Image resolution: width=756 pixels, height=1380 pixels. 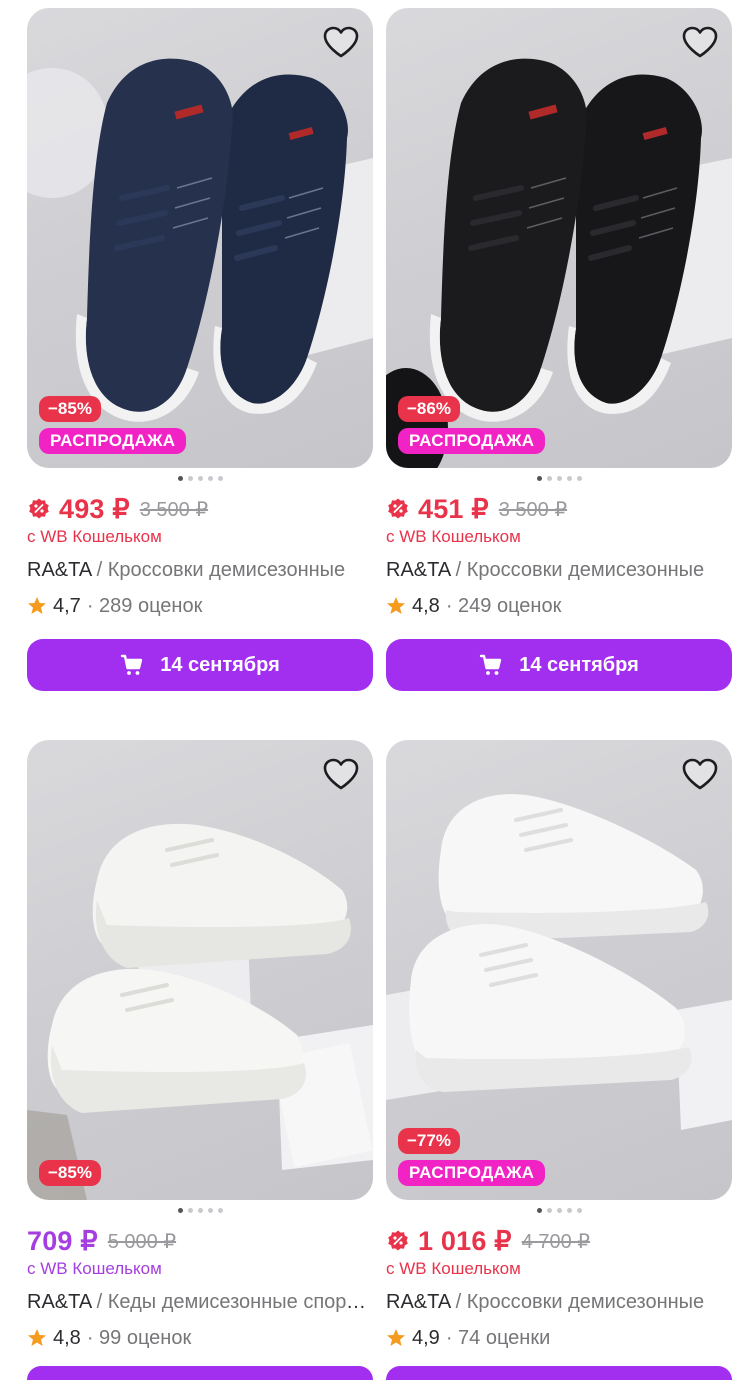 What do you see at coordinates (472, 425) in the screenshot?
I see `badges: −86% РАСПРОДАЖА` at bounding box center [472, 425].